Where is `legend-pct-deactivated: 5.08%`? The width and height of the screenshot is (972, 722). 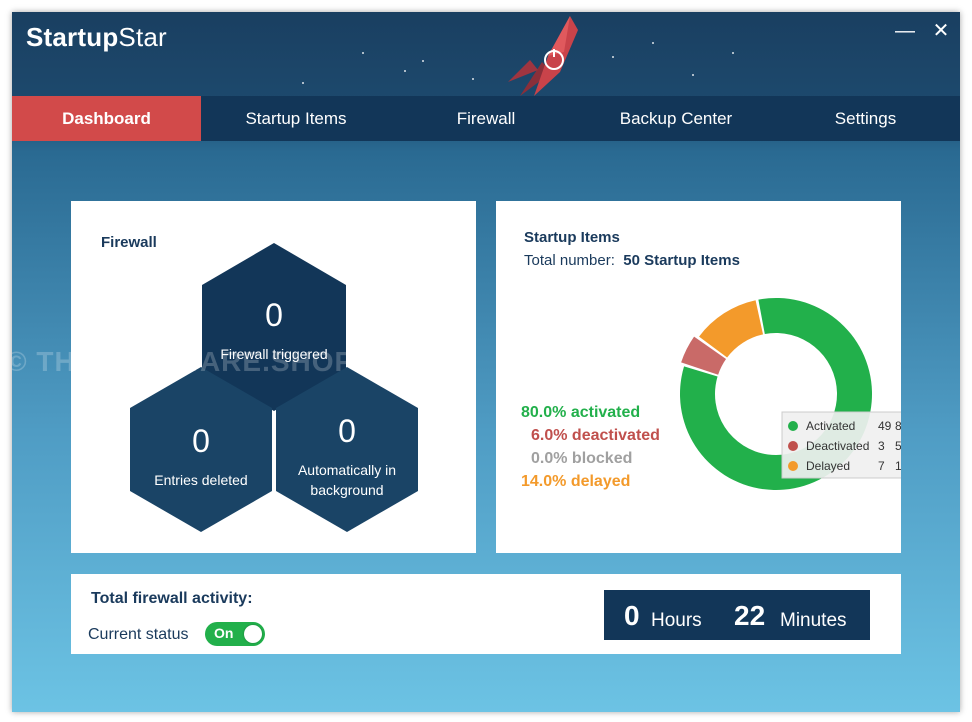
legend-pct-deactivated: 5.08% is located at coordinates (898, 446).